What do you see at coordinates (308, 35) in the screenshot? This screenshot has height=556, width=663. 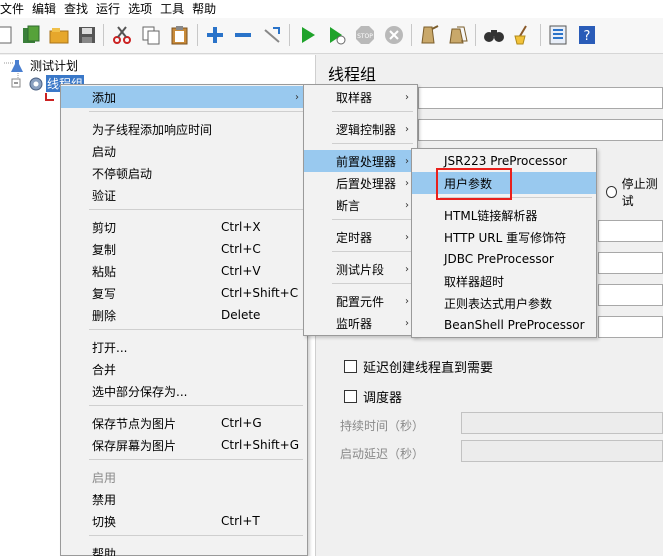 I see `start-icon` at bounding box center [308, 35].